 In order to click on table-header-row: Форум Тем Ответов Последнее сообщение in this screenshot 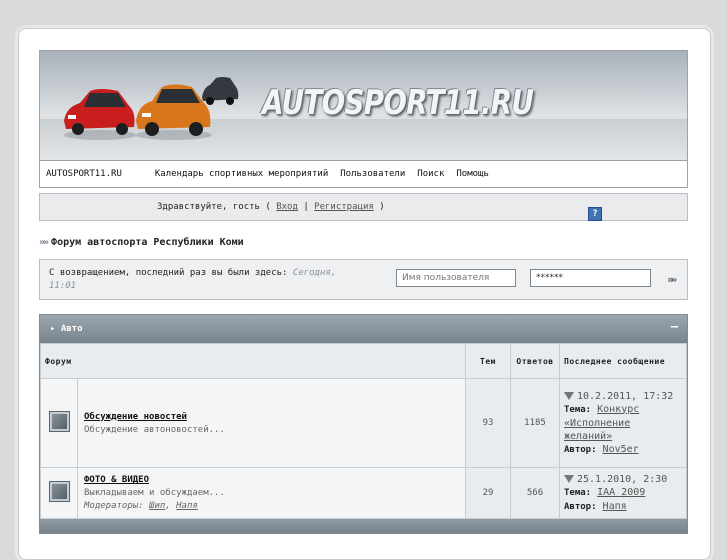, I will do `click(363, 361)`.